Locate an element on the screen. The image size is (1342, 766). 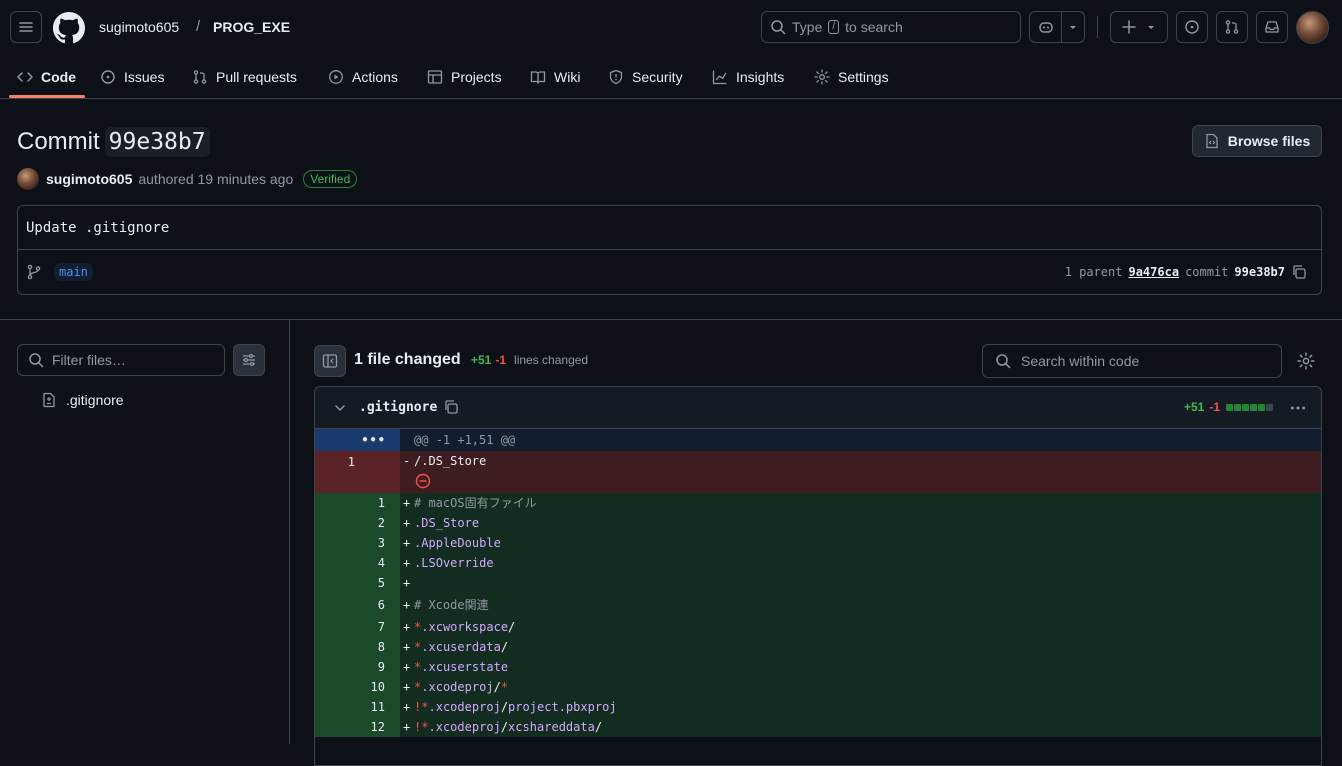
gear-icon is located at coordinates (1306, 361).